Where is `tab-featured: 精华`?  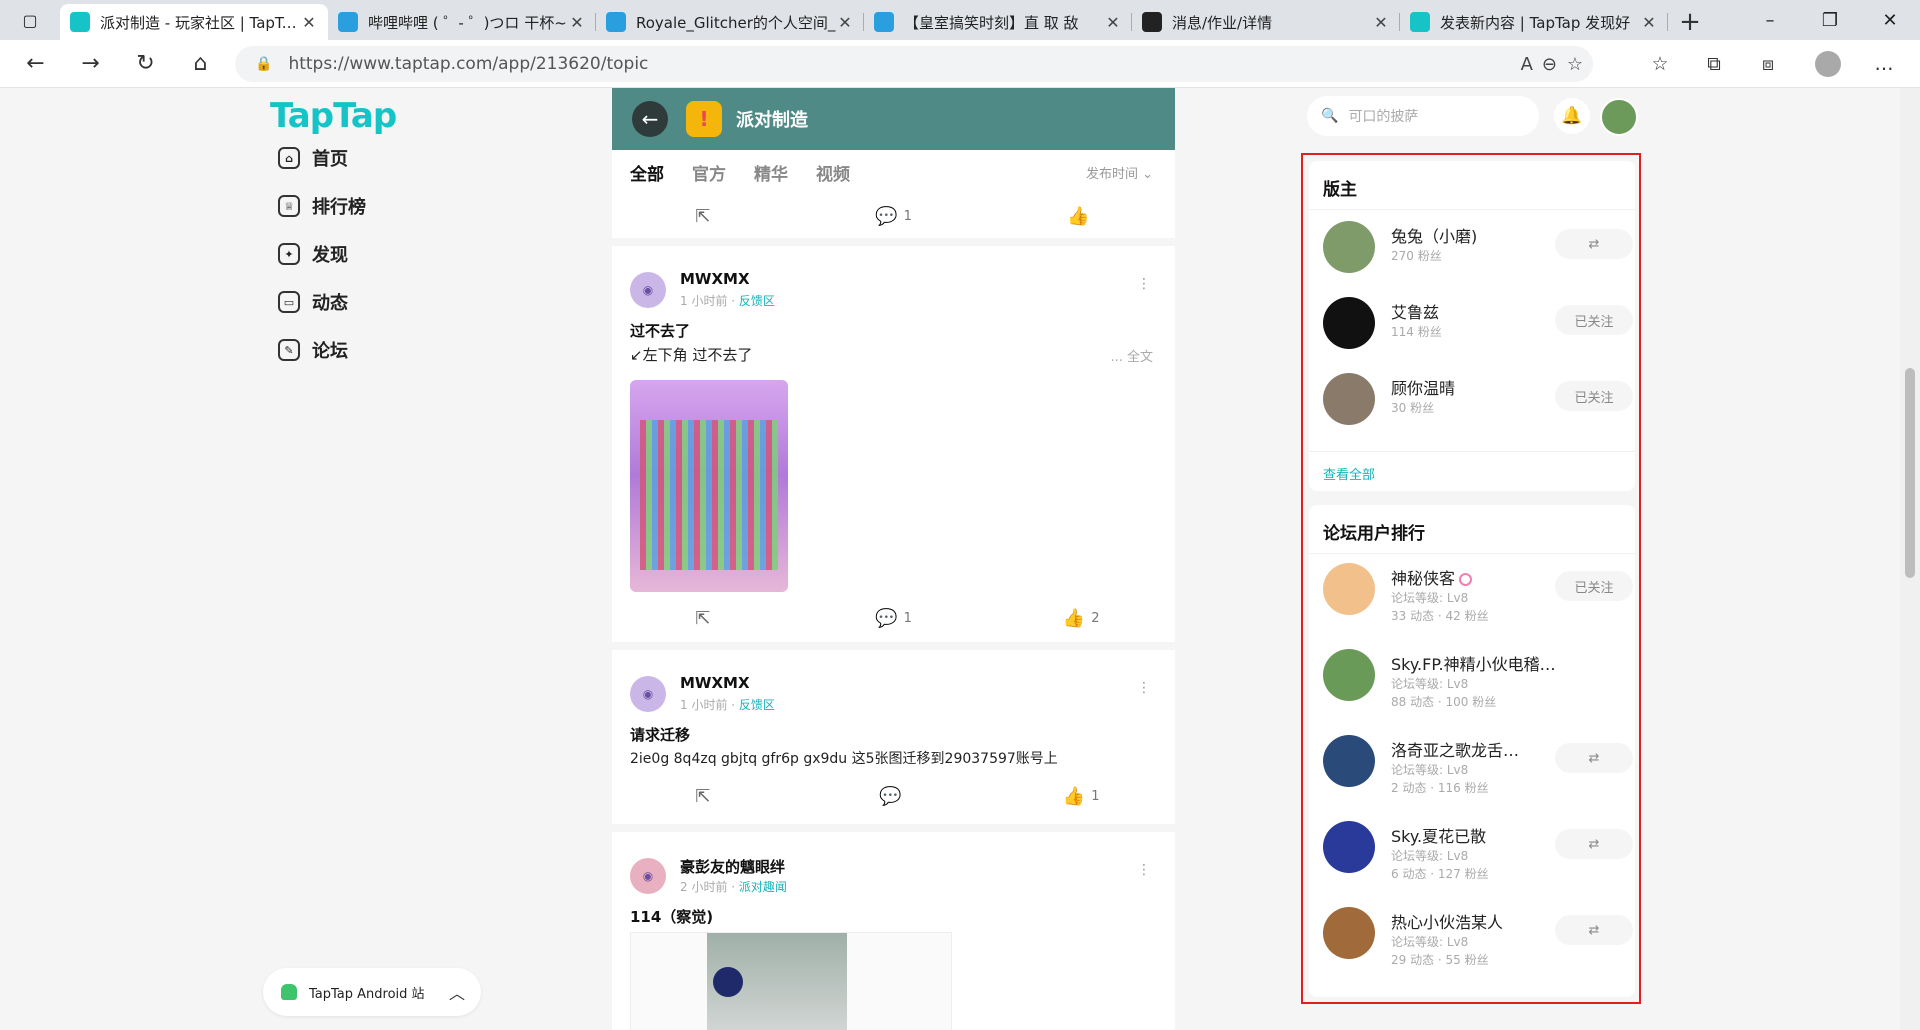
tab-featured: 精华 is located at coordinates (771, 172).